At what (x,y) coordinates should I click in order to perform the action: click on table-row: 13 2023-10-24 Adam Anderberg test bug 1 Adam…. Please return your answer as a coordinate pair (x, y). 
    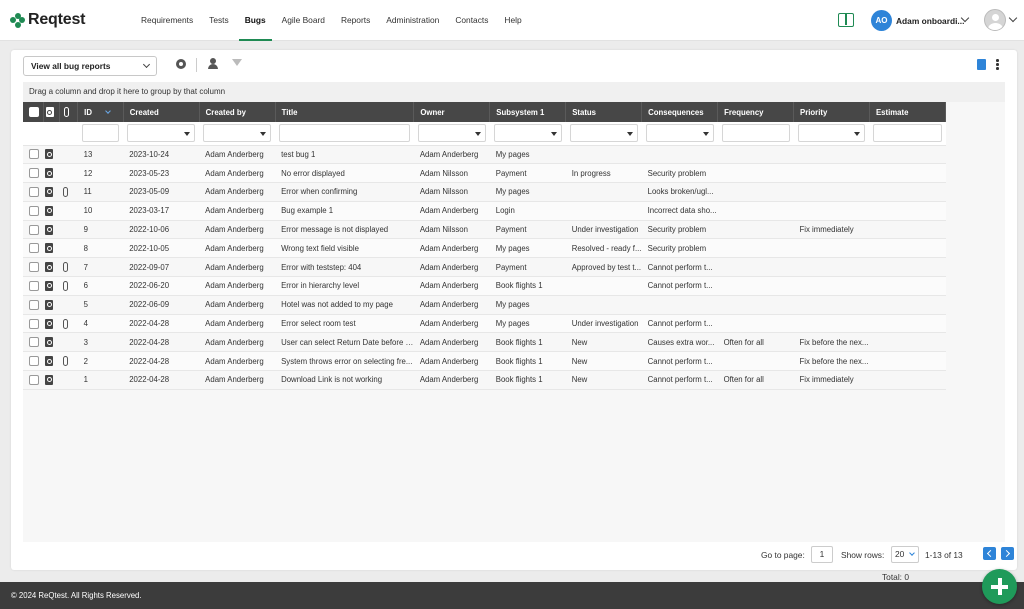
    Looking at the image, I should click on (484, 155).